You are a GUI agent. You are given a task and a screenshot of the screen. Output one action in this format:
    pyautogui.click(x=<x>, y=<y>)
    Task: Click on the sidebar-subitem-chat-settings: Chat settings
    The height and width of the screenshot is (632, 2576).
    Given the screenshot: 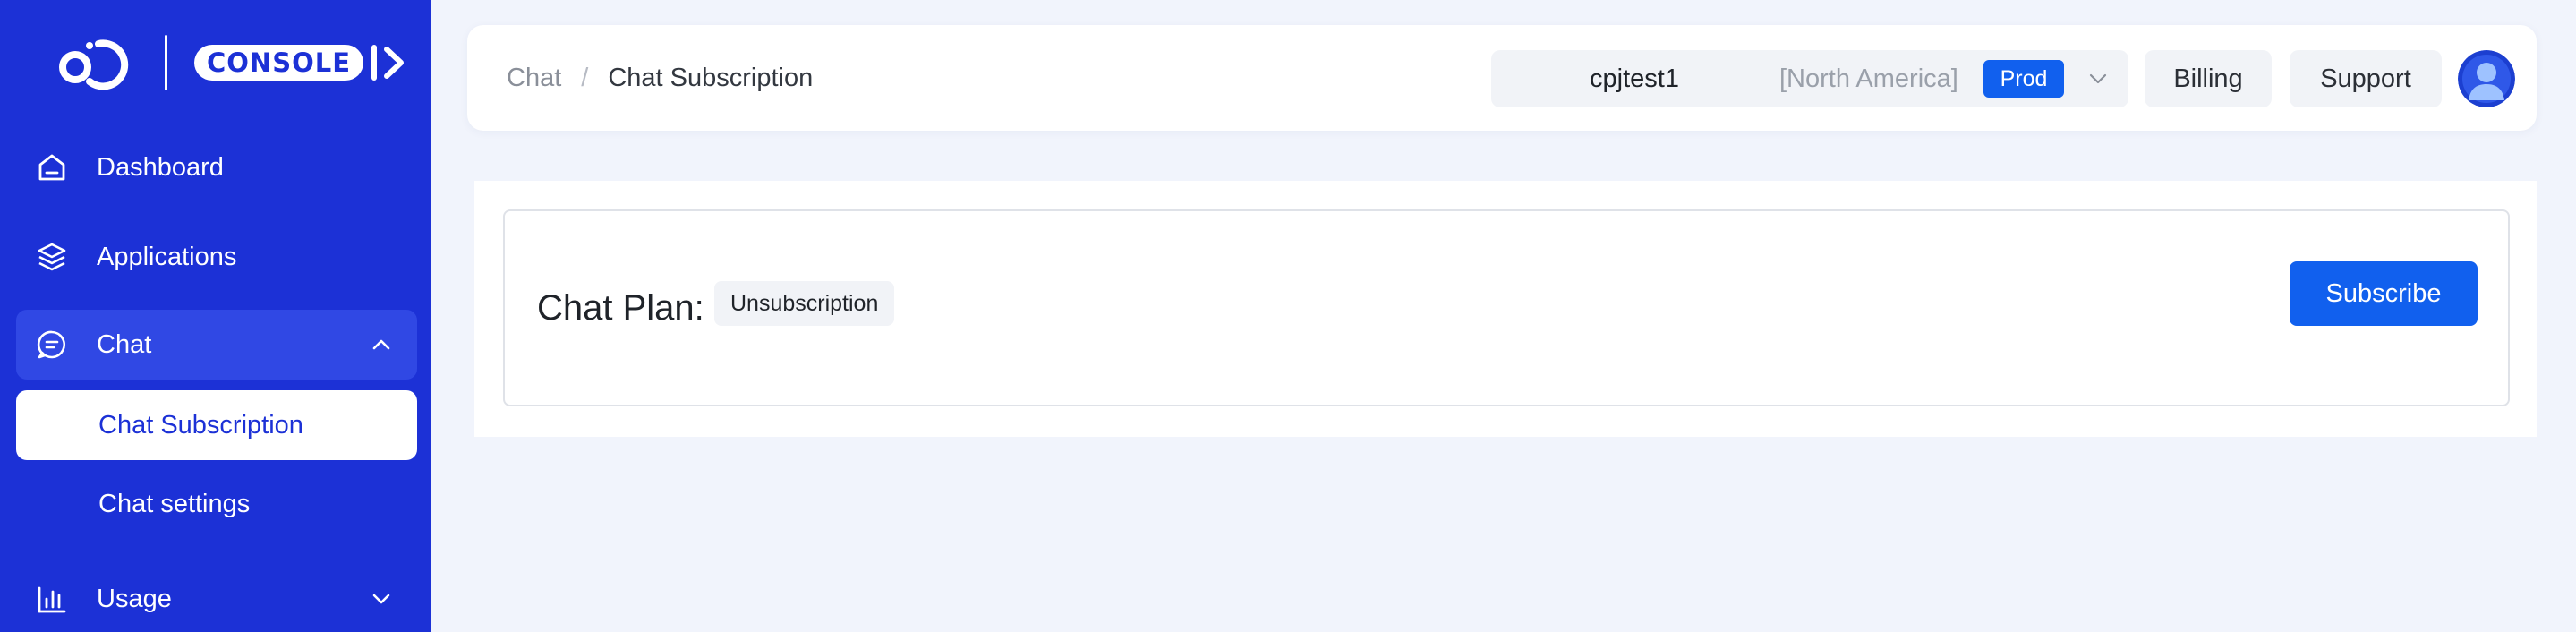 What is the action you would take?
    pyautogui.click(x=216, y=504)
    